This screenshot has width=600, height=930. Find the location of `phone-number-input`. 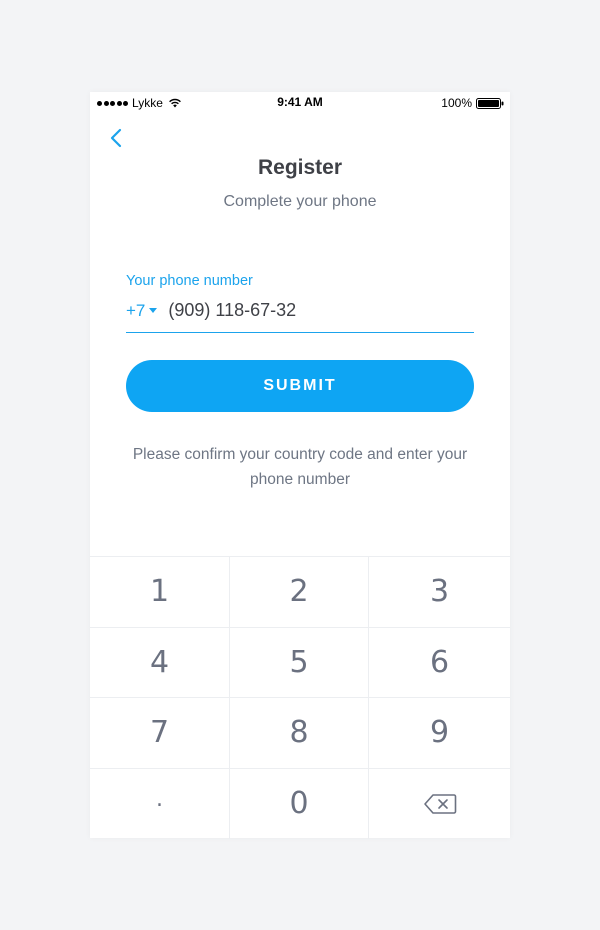

phone-number-input is located at coordinates (293, 310).